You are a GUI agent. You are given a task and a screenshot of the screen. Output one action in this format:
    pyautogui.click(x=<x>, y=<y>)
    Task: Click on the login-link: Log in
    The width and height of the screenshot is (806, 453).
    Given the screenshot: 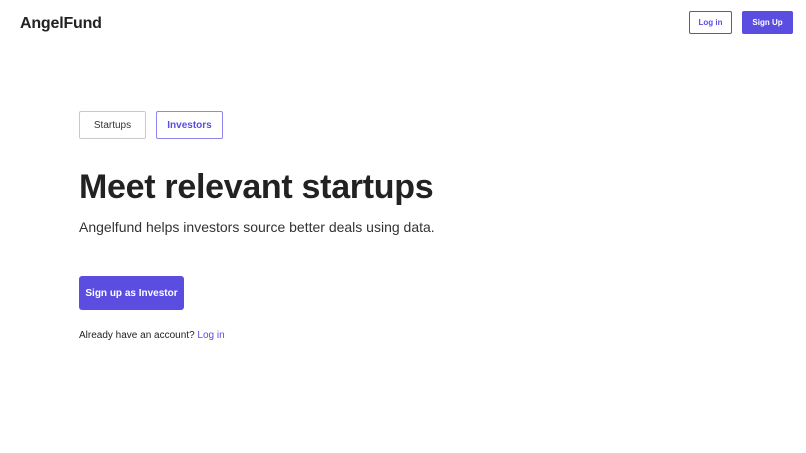 What is the action you would take?
    pyautogui.click(x=210, y=335)
    